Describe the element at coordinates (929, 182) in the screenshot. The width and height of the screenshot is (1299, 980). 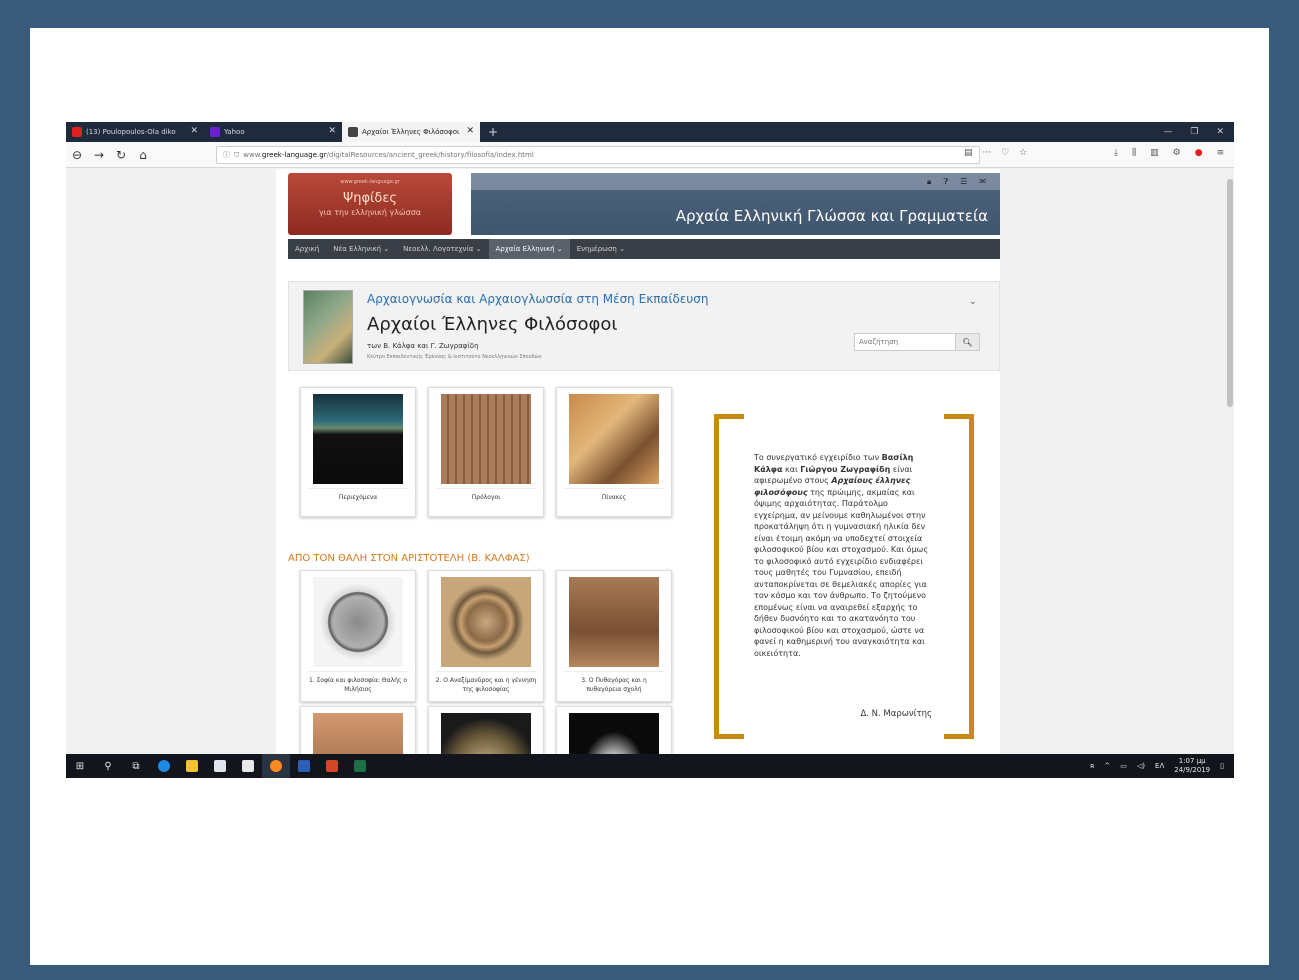
I see `lock-icon: 🔒︎` at that location.